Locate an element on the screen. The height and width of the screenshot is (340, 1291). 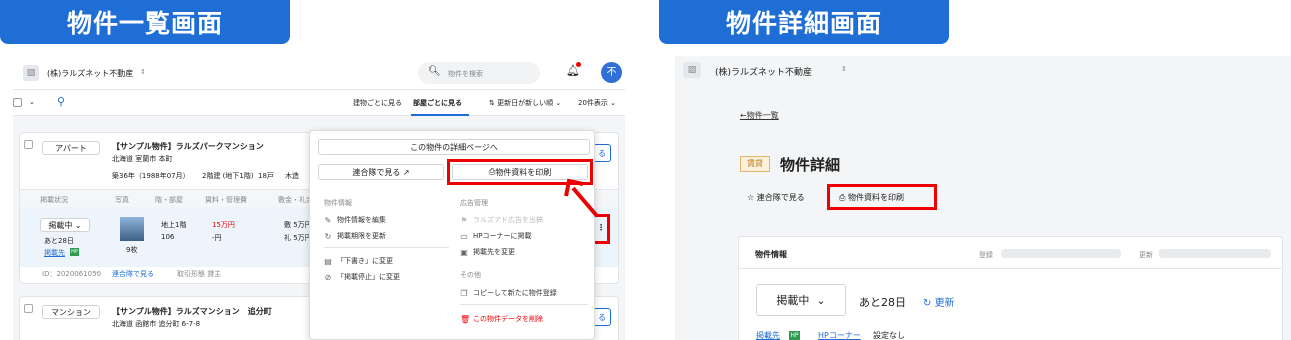
menu-renew-label: 掲載期限を更新 is located at coordinates (361, 236).